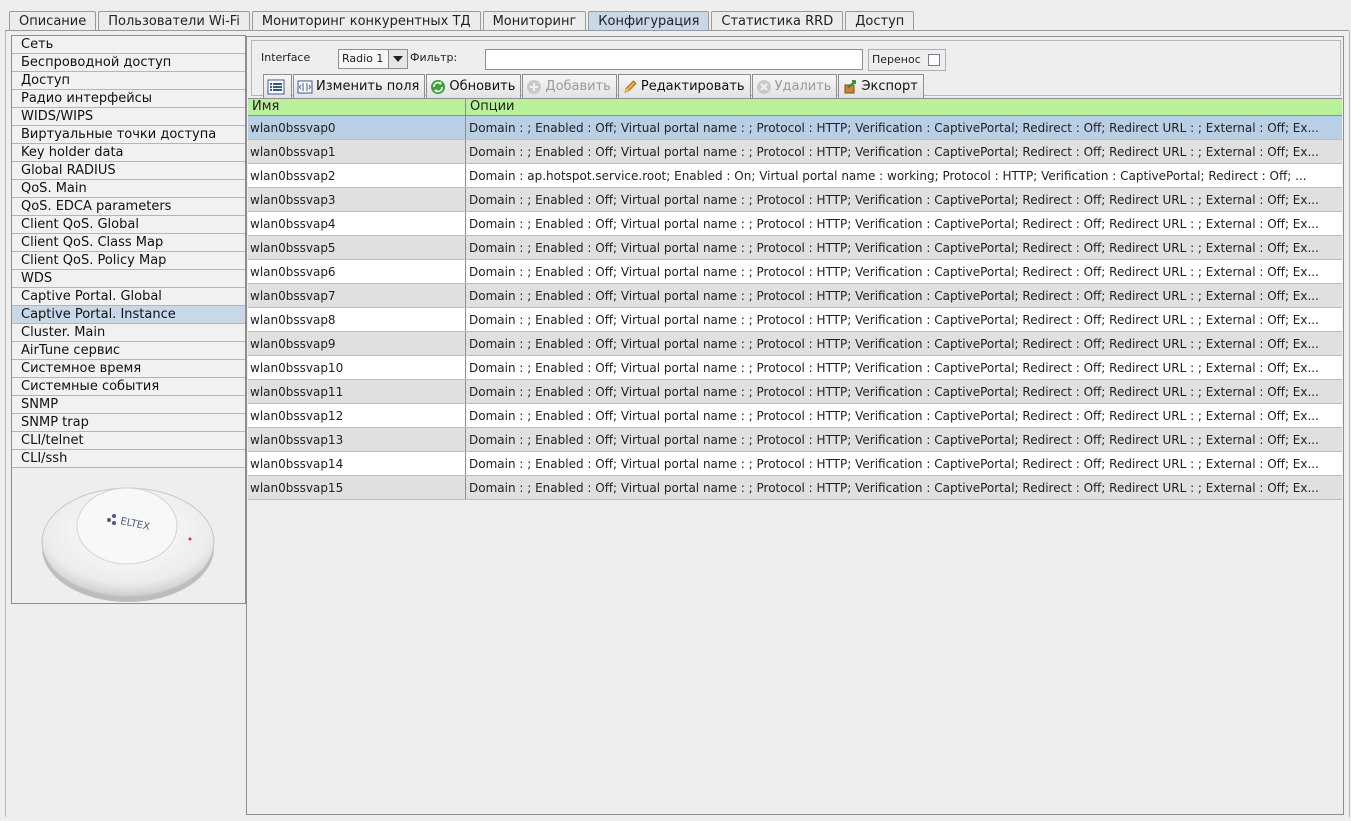 The image size is (1351, 821). I want to click on edit-fields-label: Изменить поля, so click(368, 86).